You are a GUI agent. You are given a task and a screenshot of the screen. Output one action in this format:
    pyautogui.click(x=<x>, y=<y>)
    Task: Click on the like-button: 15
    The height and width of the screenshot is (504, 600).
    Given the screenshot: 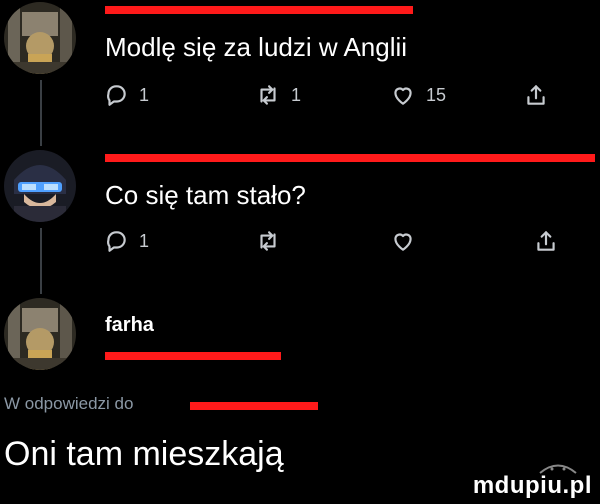 What is the action you would take?
    pyautogui.click(x=418, y=95)
    